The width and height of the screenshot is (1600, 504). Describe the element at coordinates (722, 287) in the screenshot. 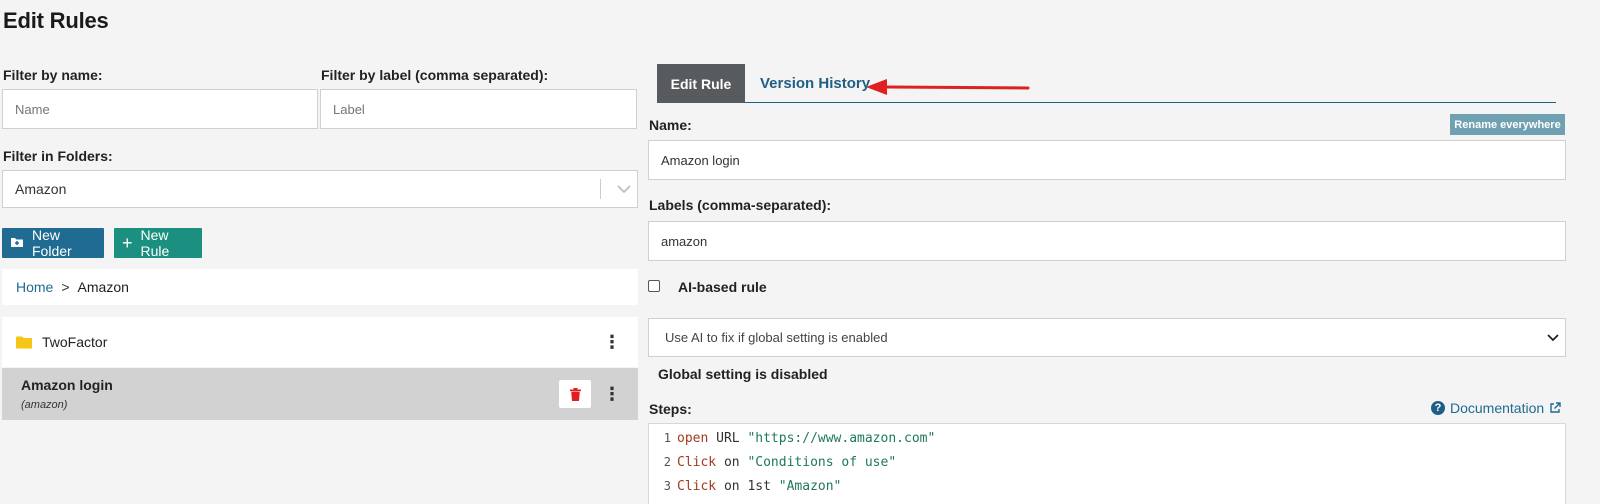

I see `ai-rule-label: AI-based rule` at that location.